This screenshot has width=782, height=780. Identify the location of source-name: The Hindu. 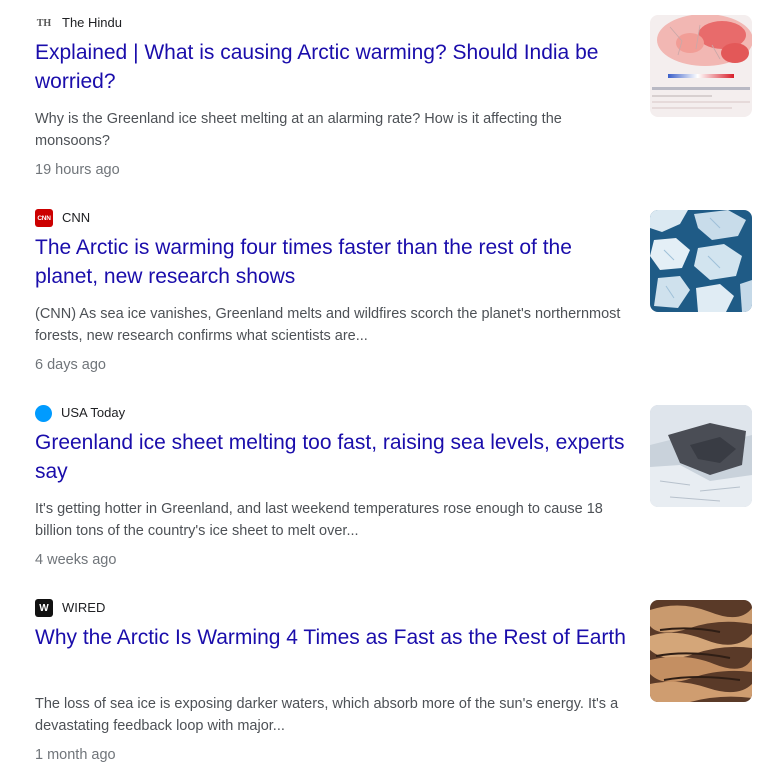
(92, 22).